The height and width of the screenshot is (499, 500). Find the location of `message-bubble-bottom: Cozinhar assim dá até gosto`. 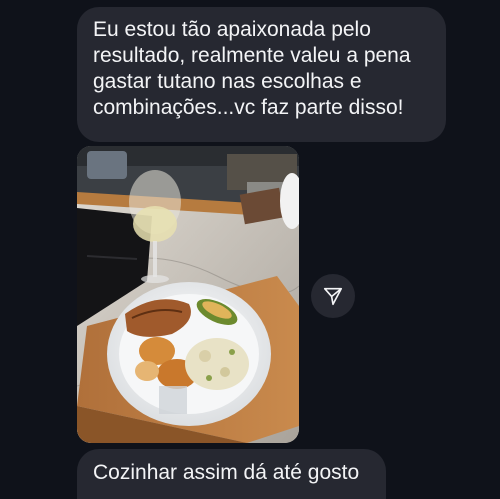

message-bubble-bottom: Cozinhar assim dá até gosto is located at coordinates (231, 474).